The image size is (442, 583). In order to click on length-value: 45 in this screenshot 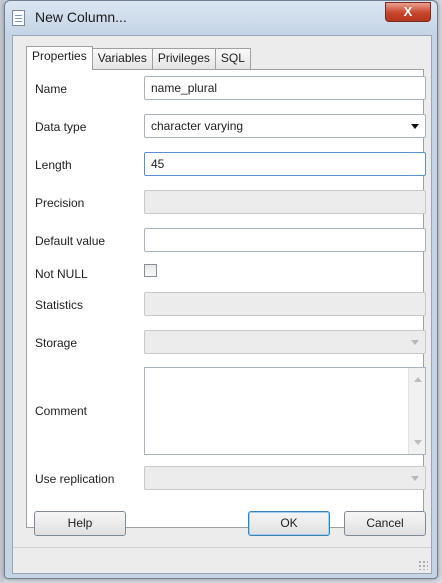, I will do `click(158, 164)`.